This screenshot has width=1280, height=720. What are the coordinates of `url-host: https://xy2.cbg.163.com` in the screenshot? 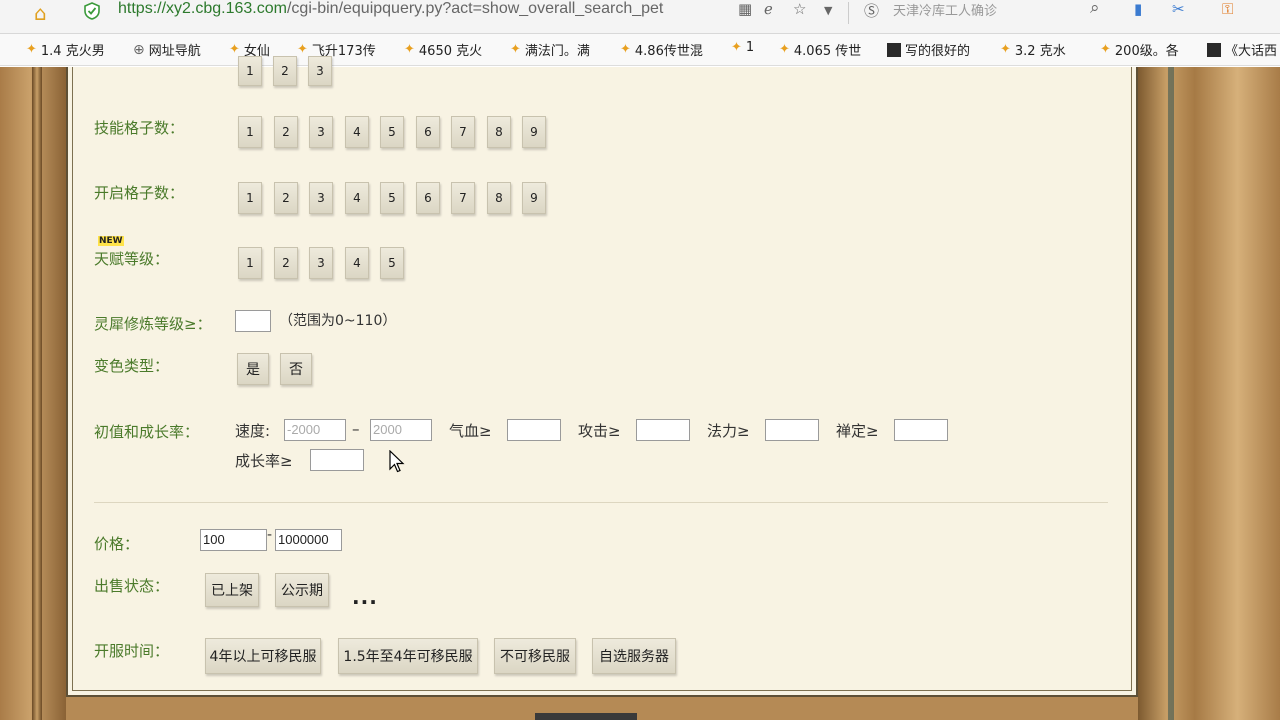 It's located at (202, 8).